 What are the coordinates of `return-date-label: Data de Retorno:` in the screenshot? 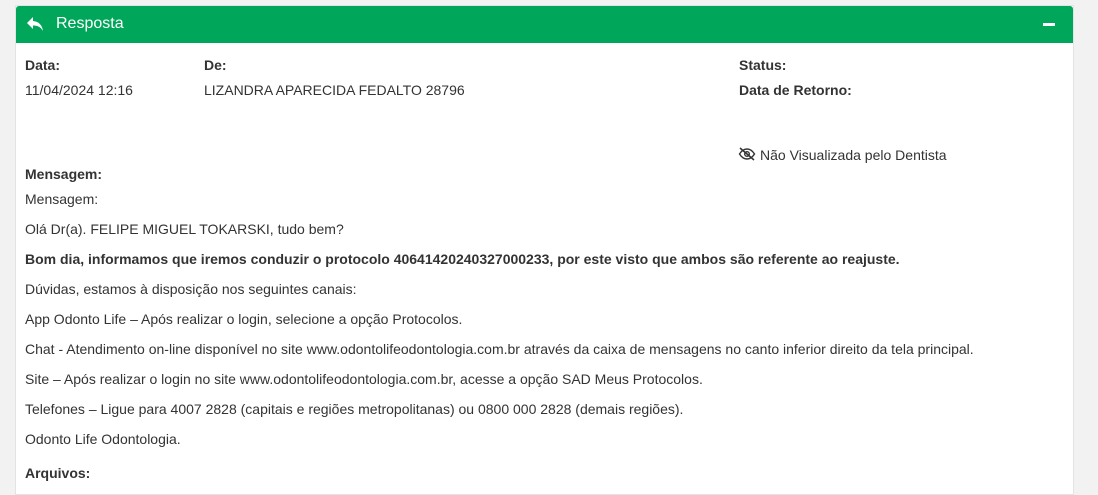 It's located at (795, 90).